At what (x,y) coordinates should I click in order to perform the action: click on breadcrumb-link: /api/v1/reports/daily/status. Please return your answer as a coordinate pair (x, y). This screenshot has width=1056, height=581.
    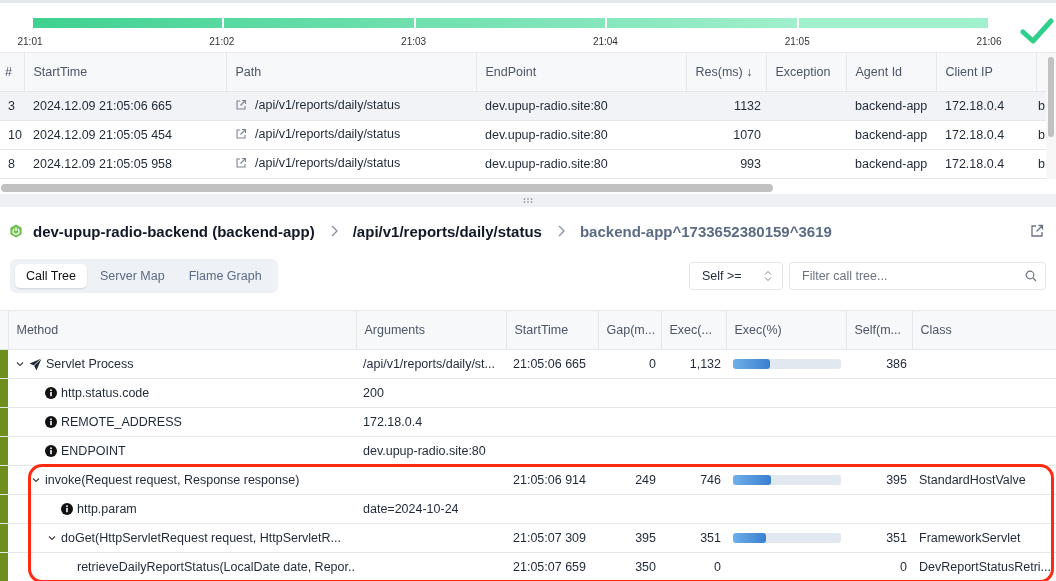
    Looking at the image, I should click on (447, 231).